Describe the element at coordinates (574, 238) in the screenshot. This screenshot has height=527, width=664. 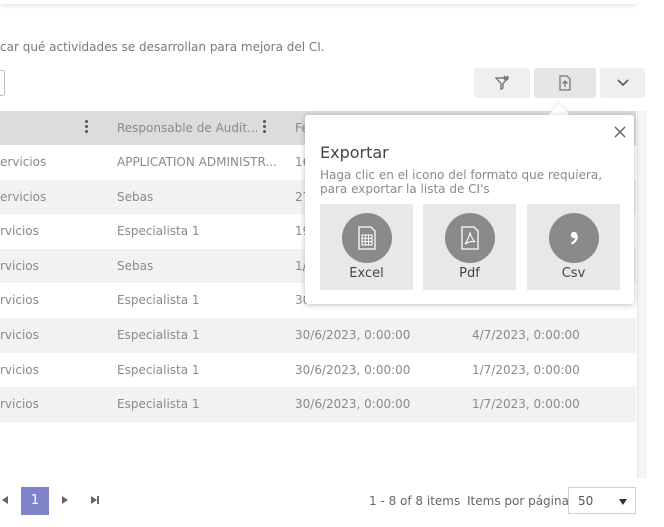
I see `comma-icon` at that location.